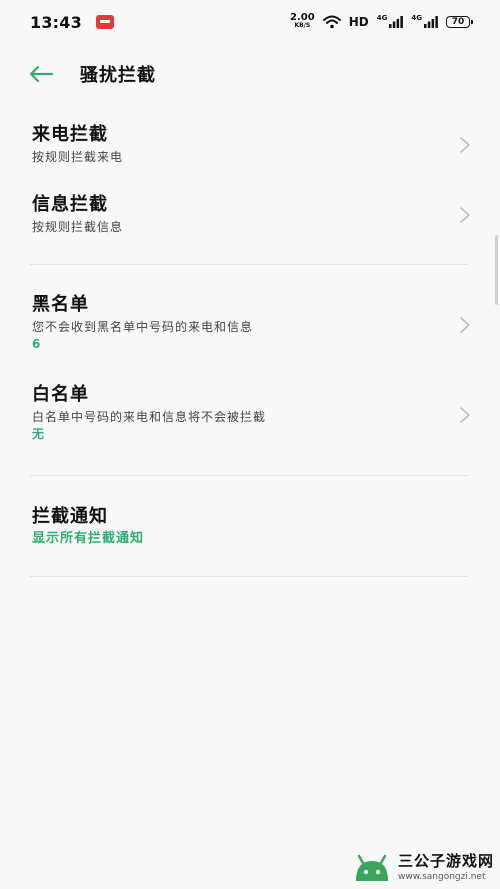  Describe the element at coordinates (70, 516) in the screenshot. I see `item-title: 拦截通知` at that location.